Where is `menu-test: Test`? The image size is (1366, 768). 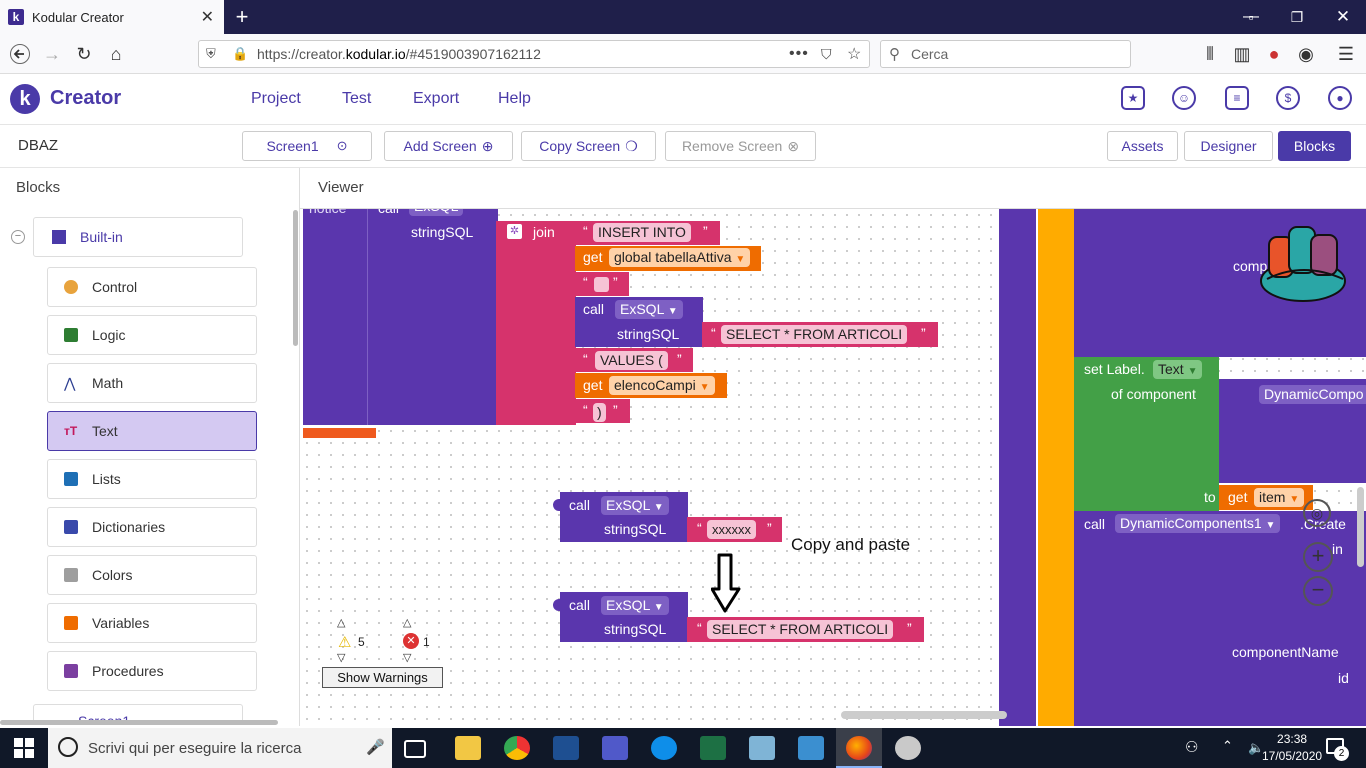
menu-test: Test is located at coordinates (356, 99).